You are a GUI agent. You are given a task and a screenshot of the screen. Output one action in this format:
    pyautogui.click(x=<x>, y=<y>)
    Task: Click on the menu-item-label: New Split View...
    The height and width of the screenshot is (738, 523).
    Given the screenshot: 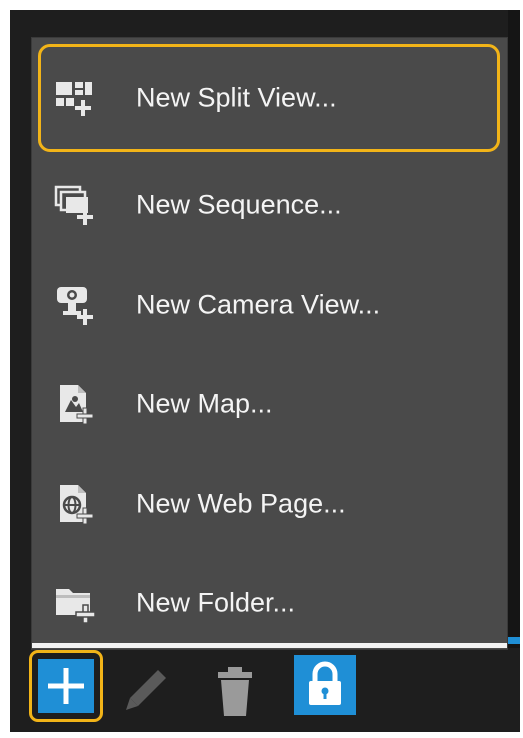 What is the action you would take?
    pyautogui.click(x=236, y=97)
    